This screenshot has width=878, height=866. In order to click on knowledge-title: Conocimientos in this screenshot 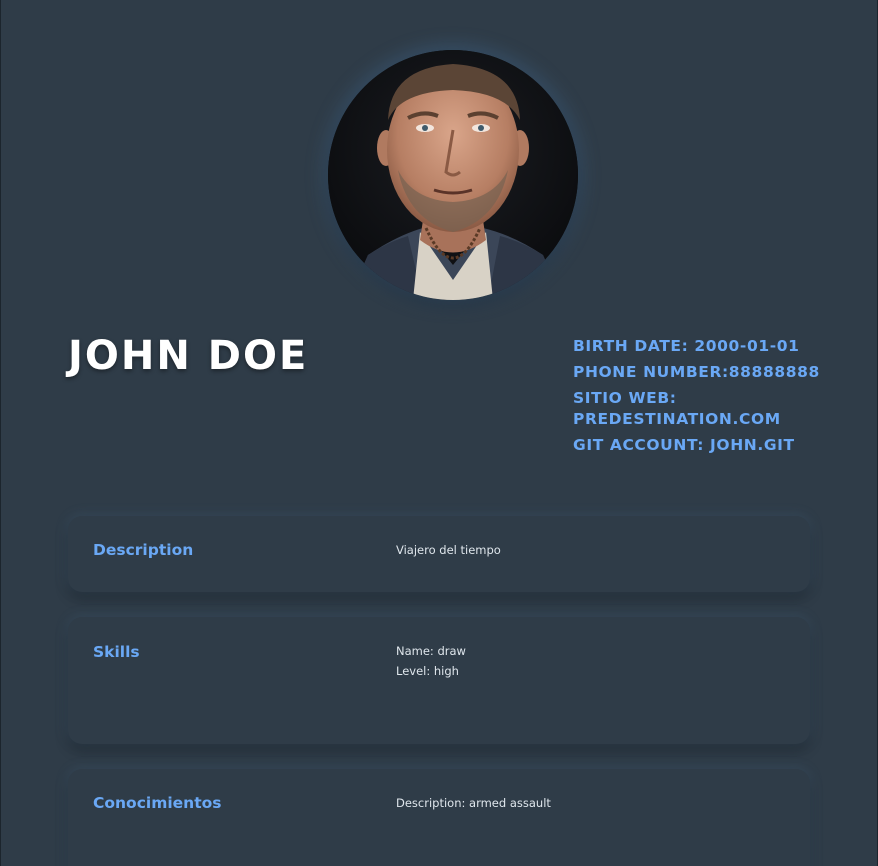, I will do `click(157, 803)`.